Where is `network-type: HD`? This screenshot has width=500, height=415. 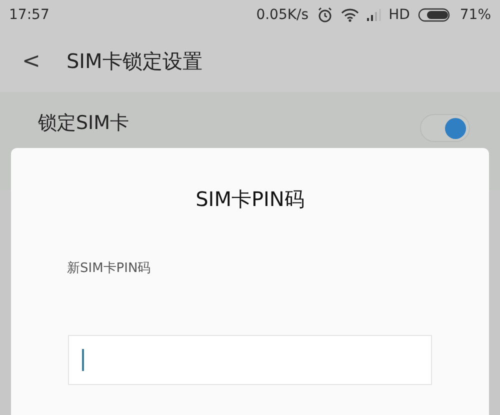 network-type: HD is located at coordinates (399, 15).